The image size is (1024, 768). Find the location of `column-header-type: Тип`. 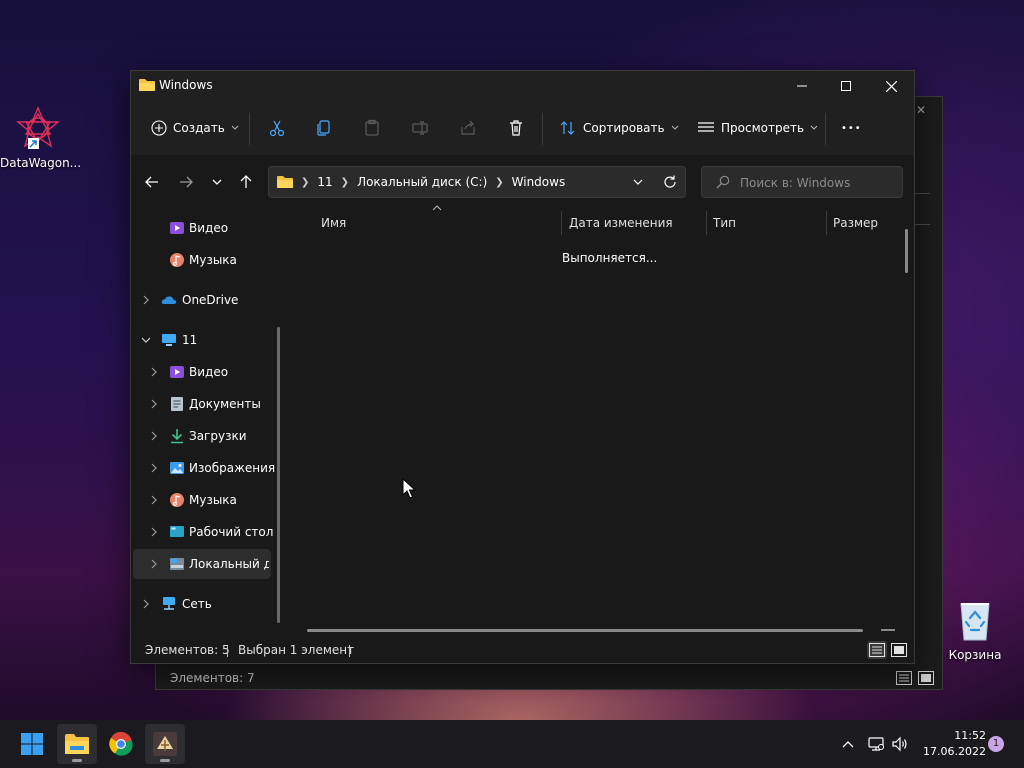

column-header-type: Тип is located at coordinates (724, 223).